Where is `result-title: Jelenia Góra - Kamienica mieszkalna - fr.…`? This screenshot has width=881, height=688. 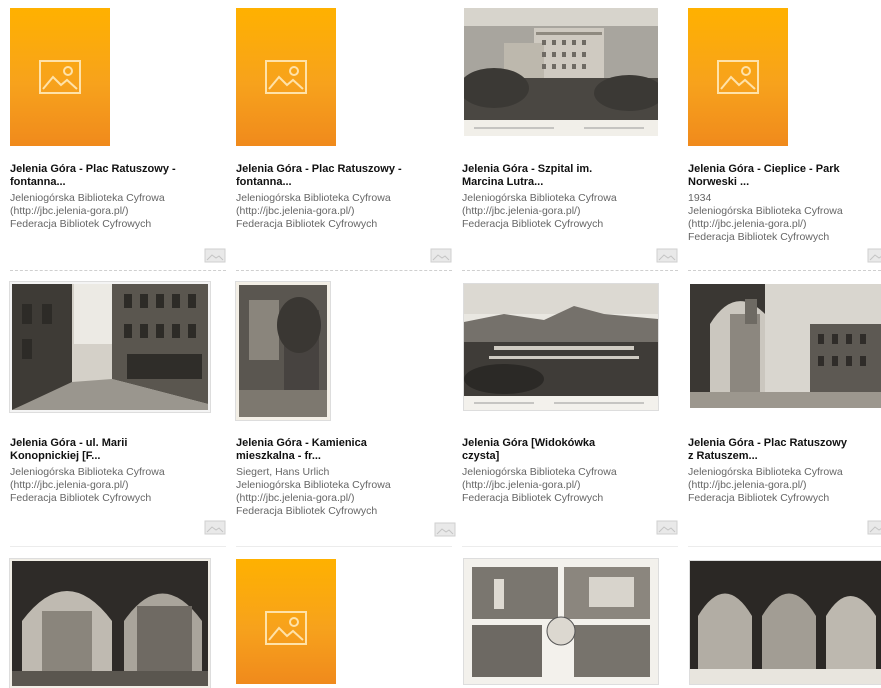
result-title: Jelenia Góra - Kamienica mieszkalna - fr.… is located at coordinates (344, 450).